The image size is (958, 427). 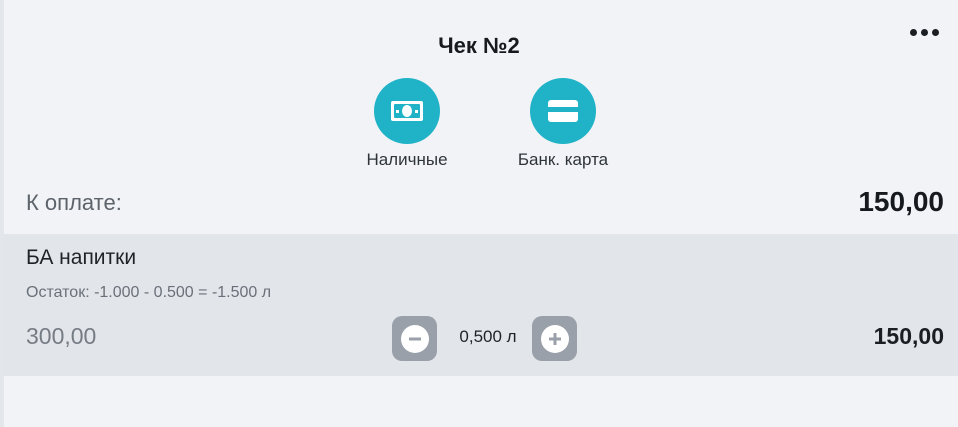 I want to click on pay-card-label: Банк. карта, so click(x=563, y=159).